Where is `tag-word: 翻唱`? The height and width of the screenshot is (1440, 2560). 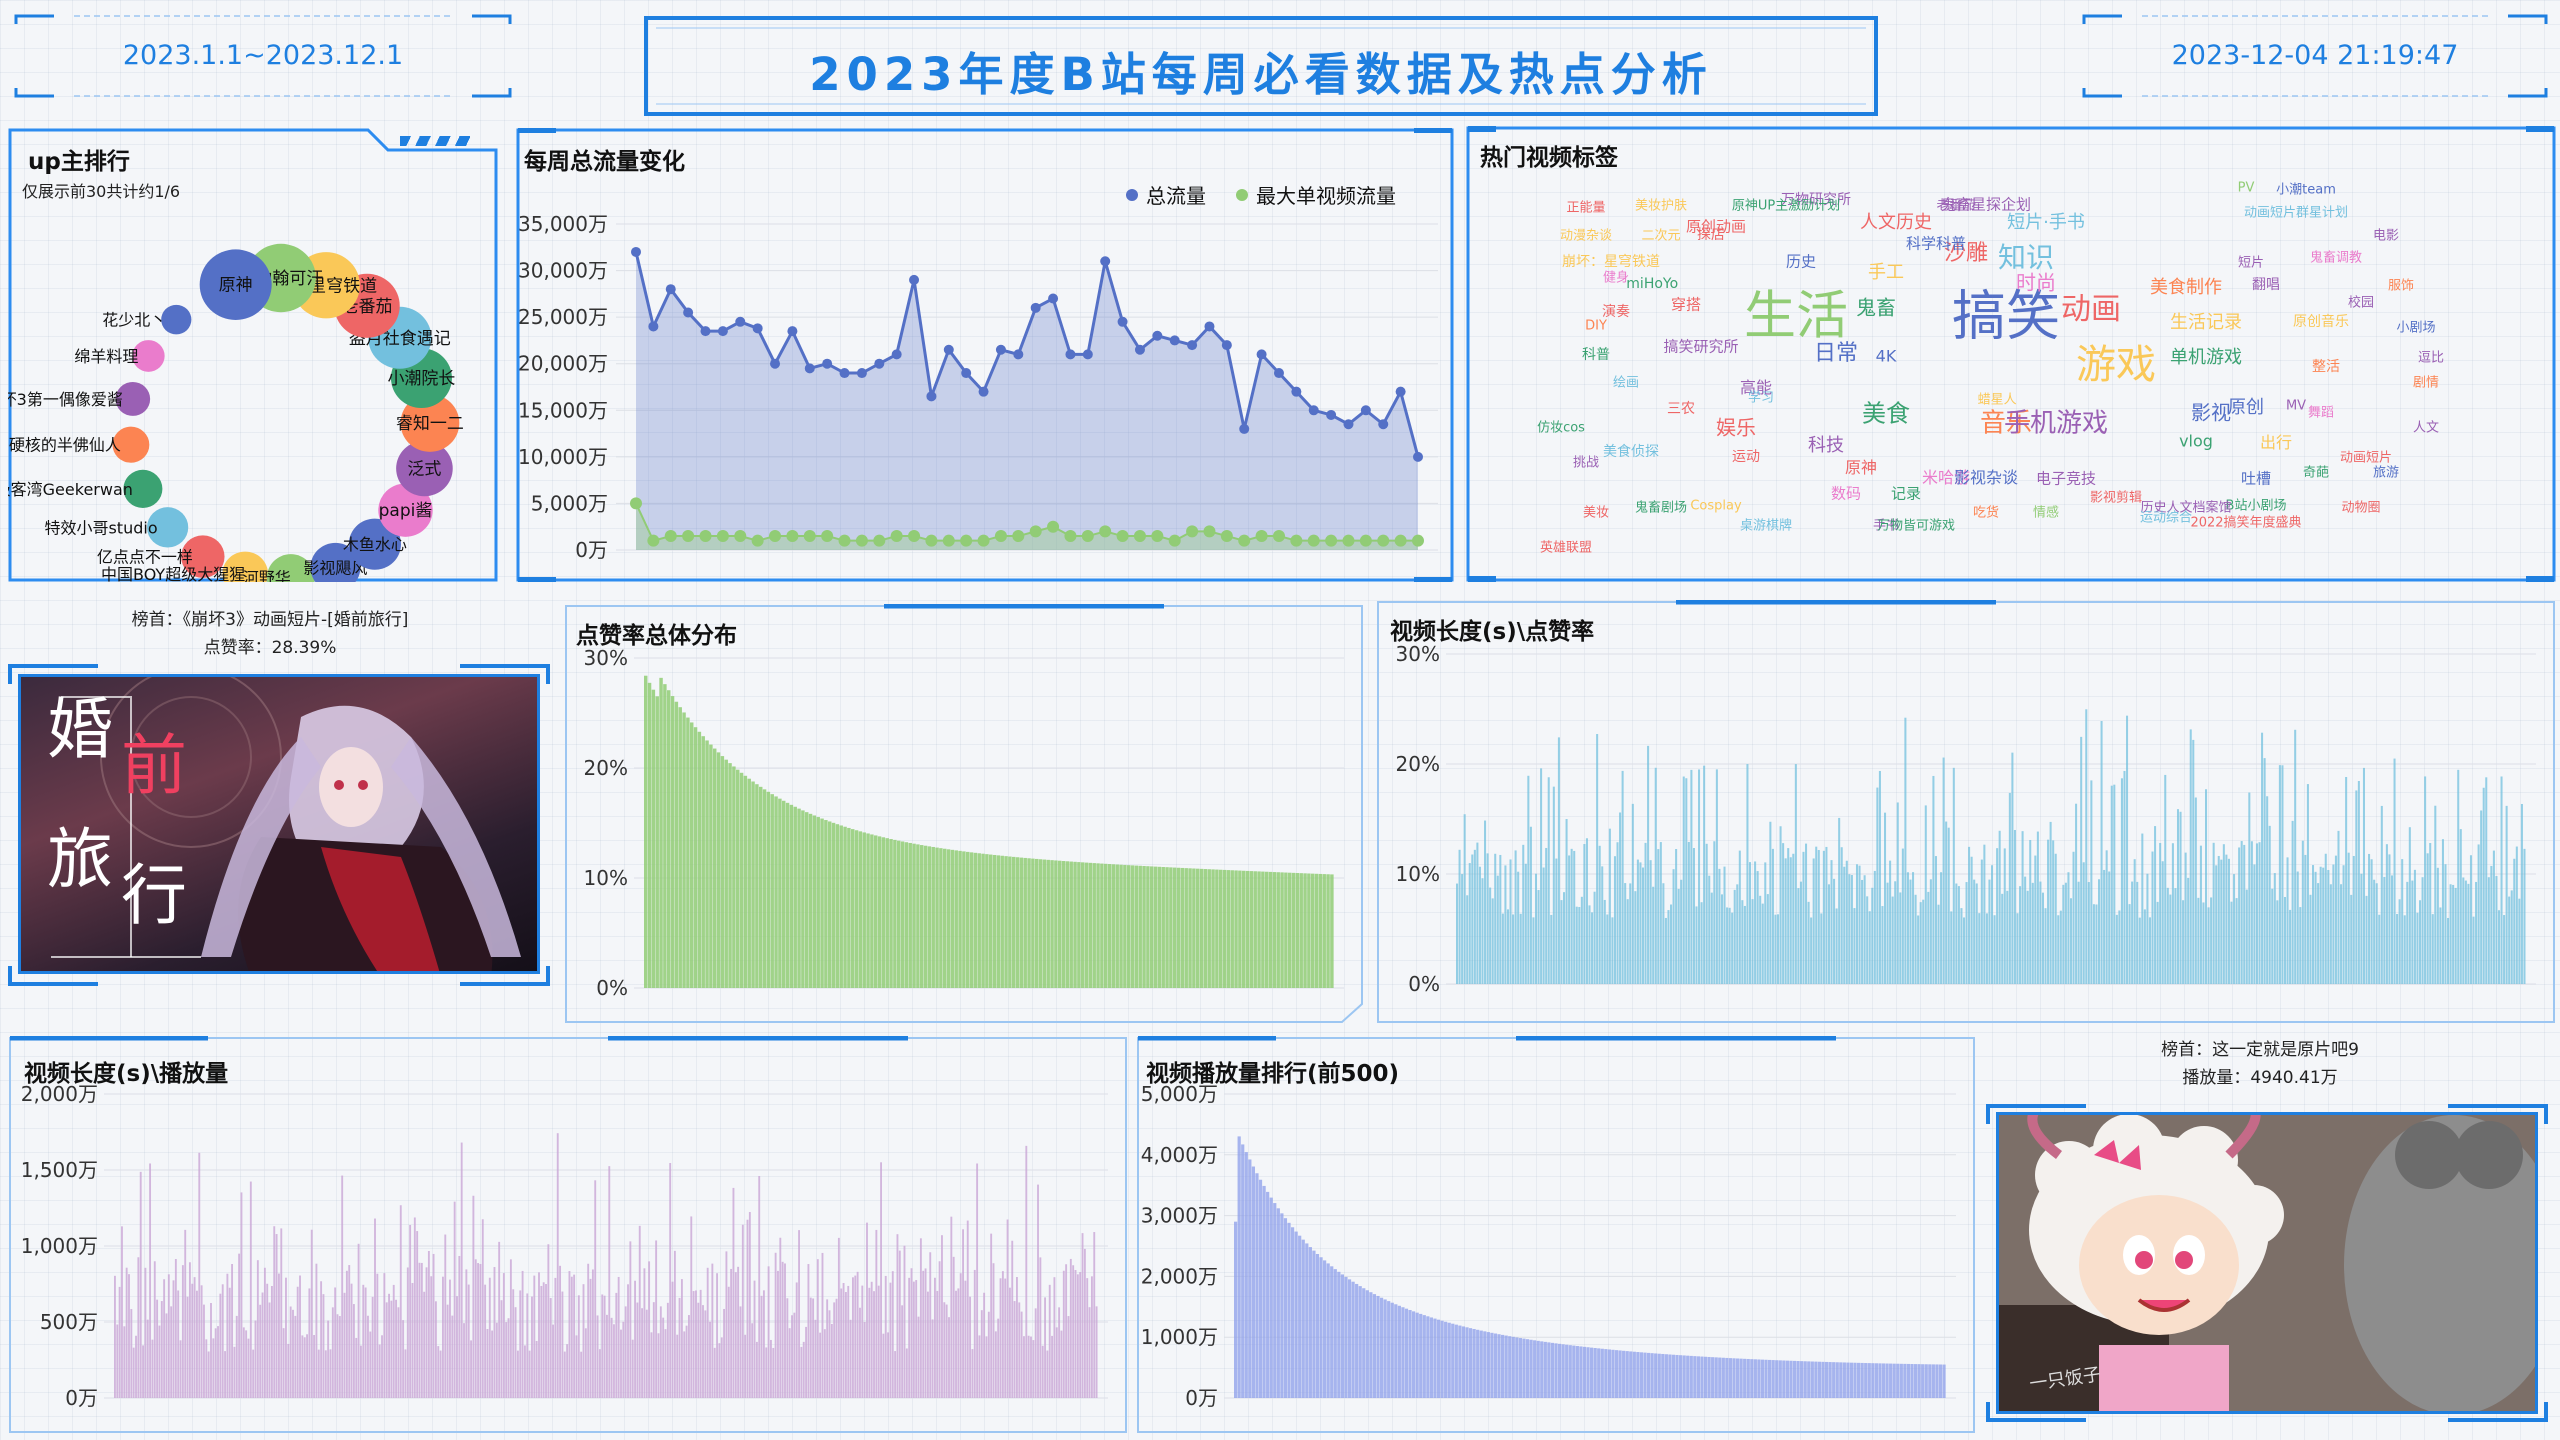
tag-word: 翻唱 is located at coordinates (2266, 284).